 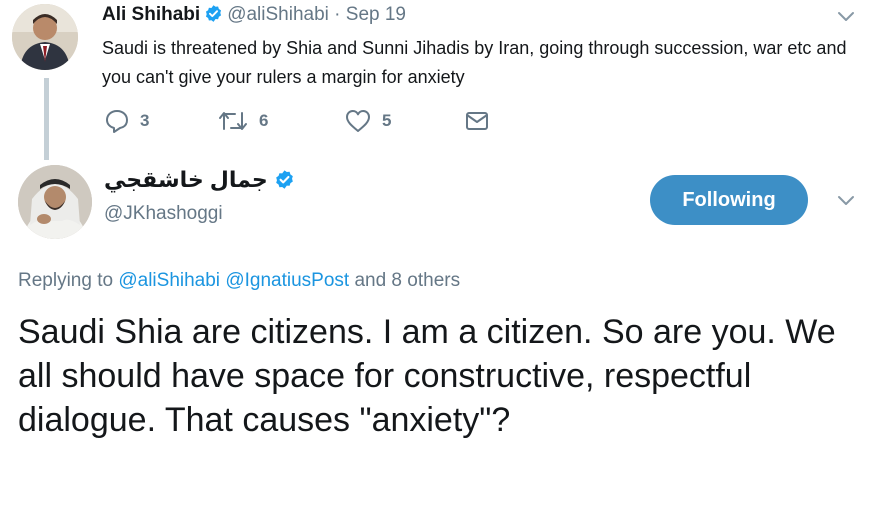 What do you see at coordinates (729, 200) in the screenshot?
I see `following-button: Following` at bounding box center [729, 200].